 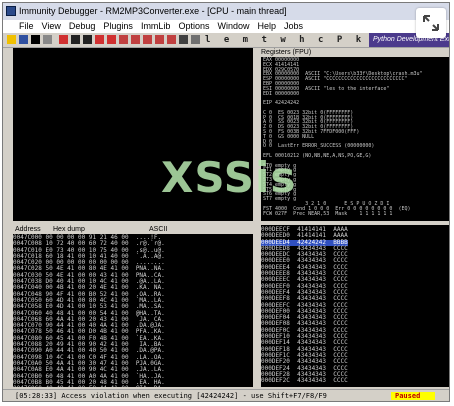 I want to click on menu-plugins: Plugins, so click(x=118, y=26).